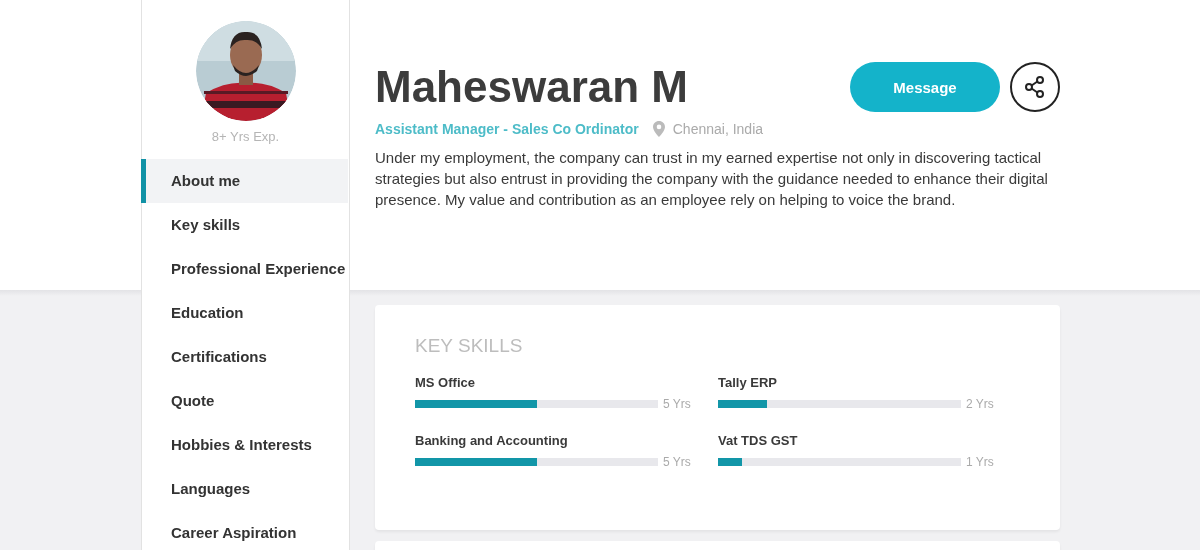  Describe the element at coordinates (244, 530) in the screenshot. I see `sidebar-item: Career Aspiration` at that location.